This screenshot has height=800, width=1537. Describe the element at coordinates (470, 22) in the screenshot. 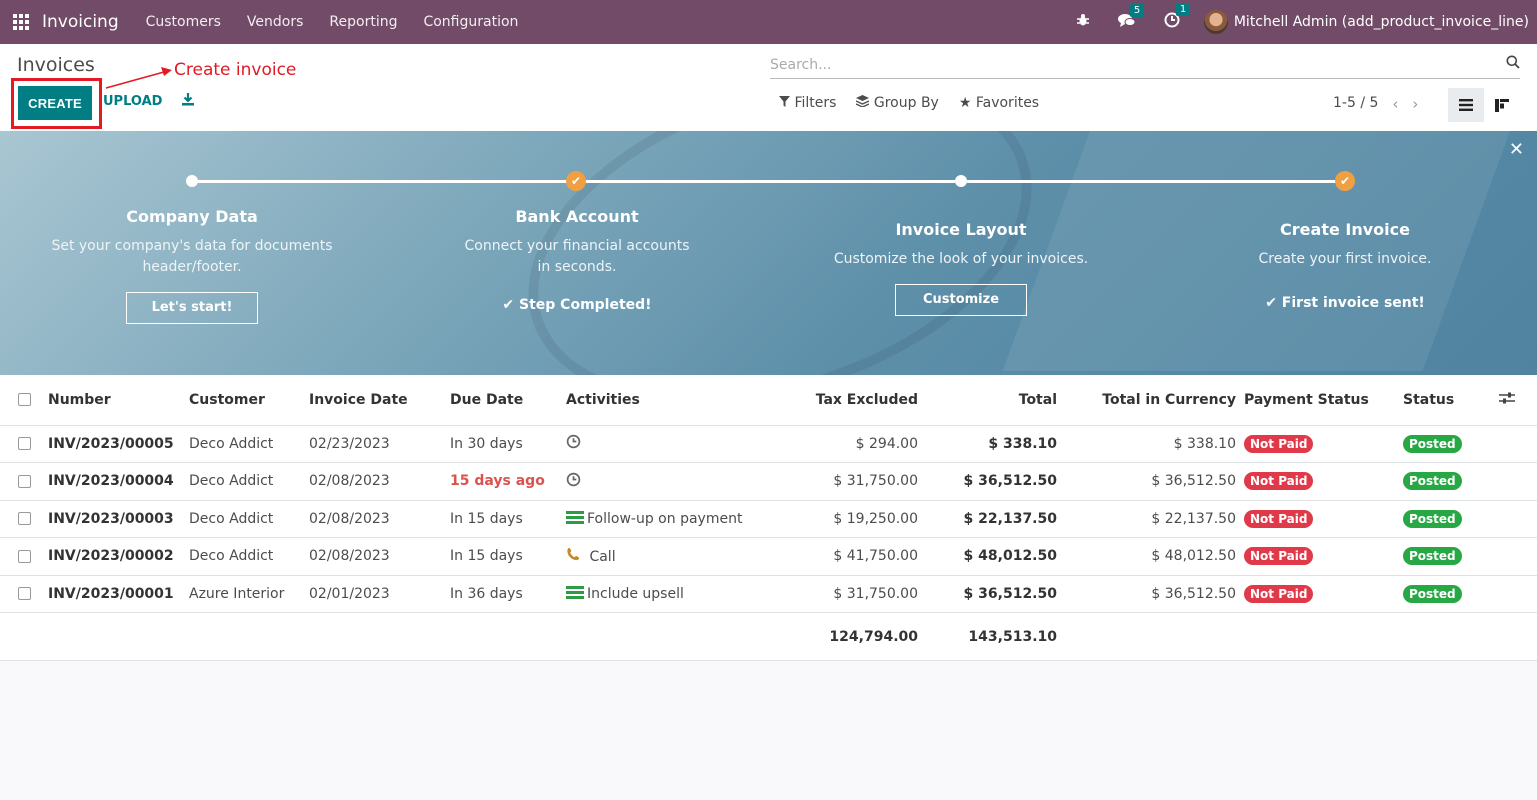

I see `menu-configuration: Configuration` at that location.